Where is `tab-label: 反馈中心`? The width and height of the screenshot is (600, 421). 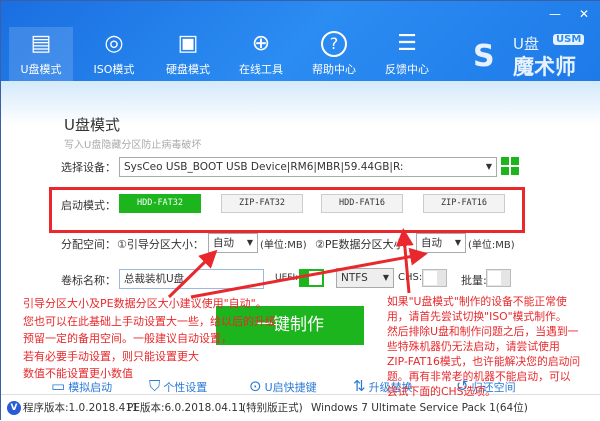
tab-label: 反馈中心 is located at coordinates (407, 69).